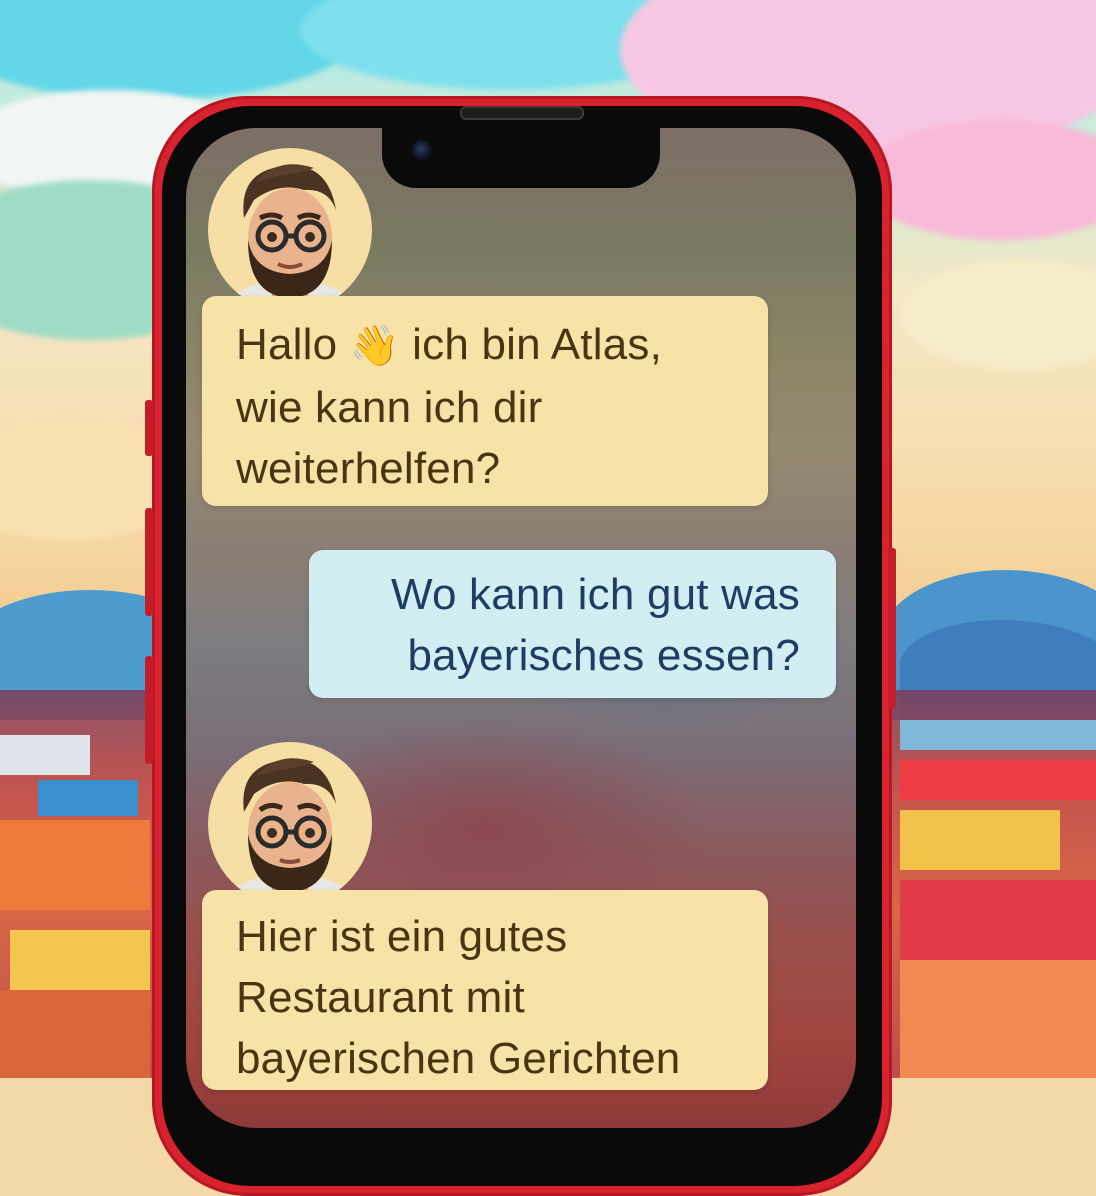 The height and width of the screenshot is (1196, 1096). Describe the element at coordinates (402, 936) in the screenshot. I see `message-line: Hier ist ein gutes` at that location.